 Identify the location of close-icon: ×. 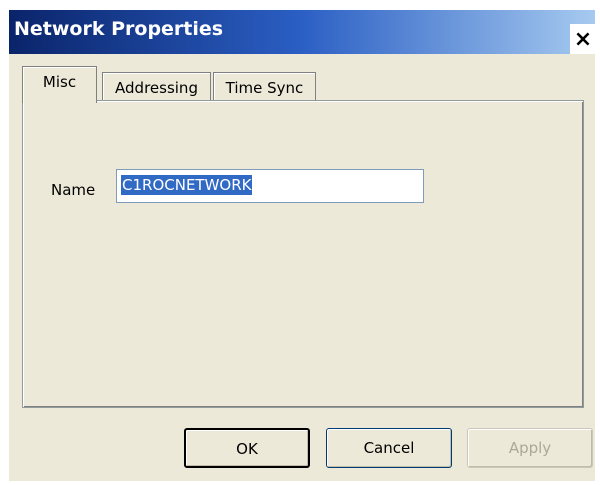
(583, 39).